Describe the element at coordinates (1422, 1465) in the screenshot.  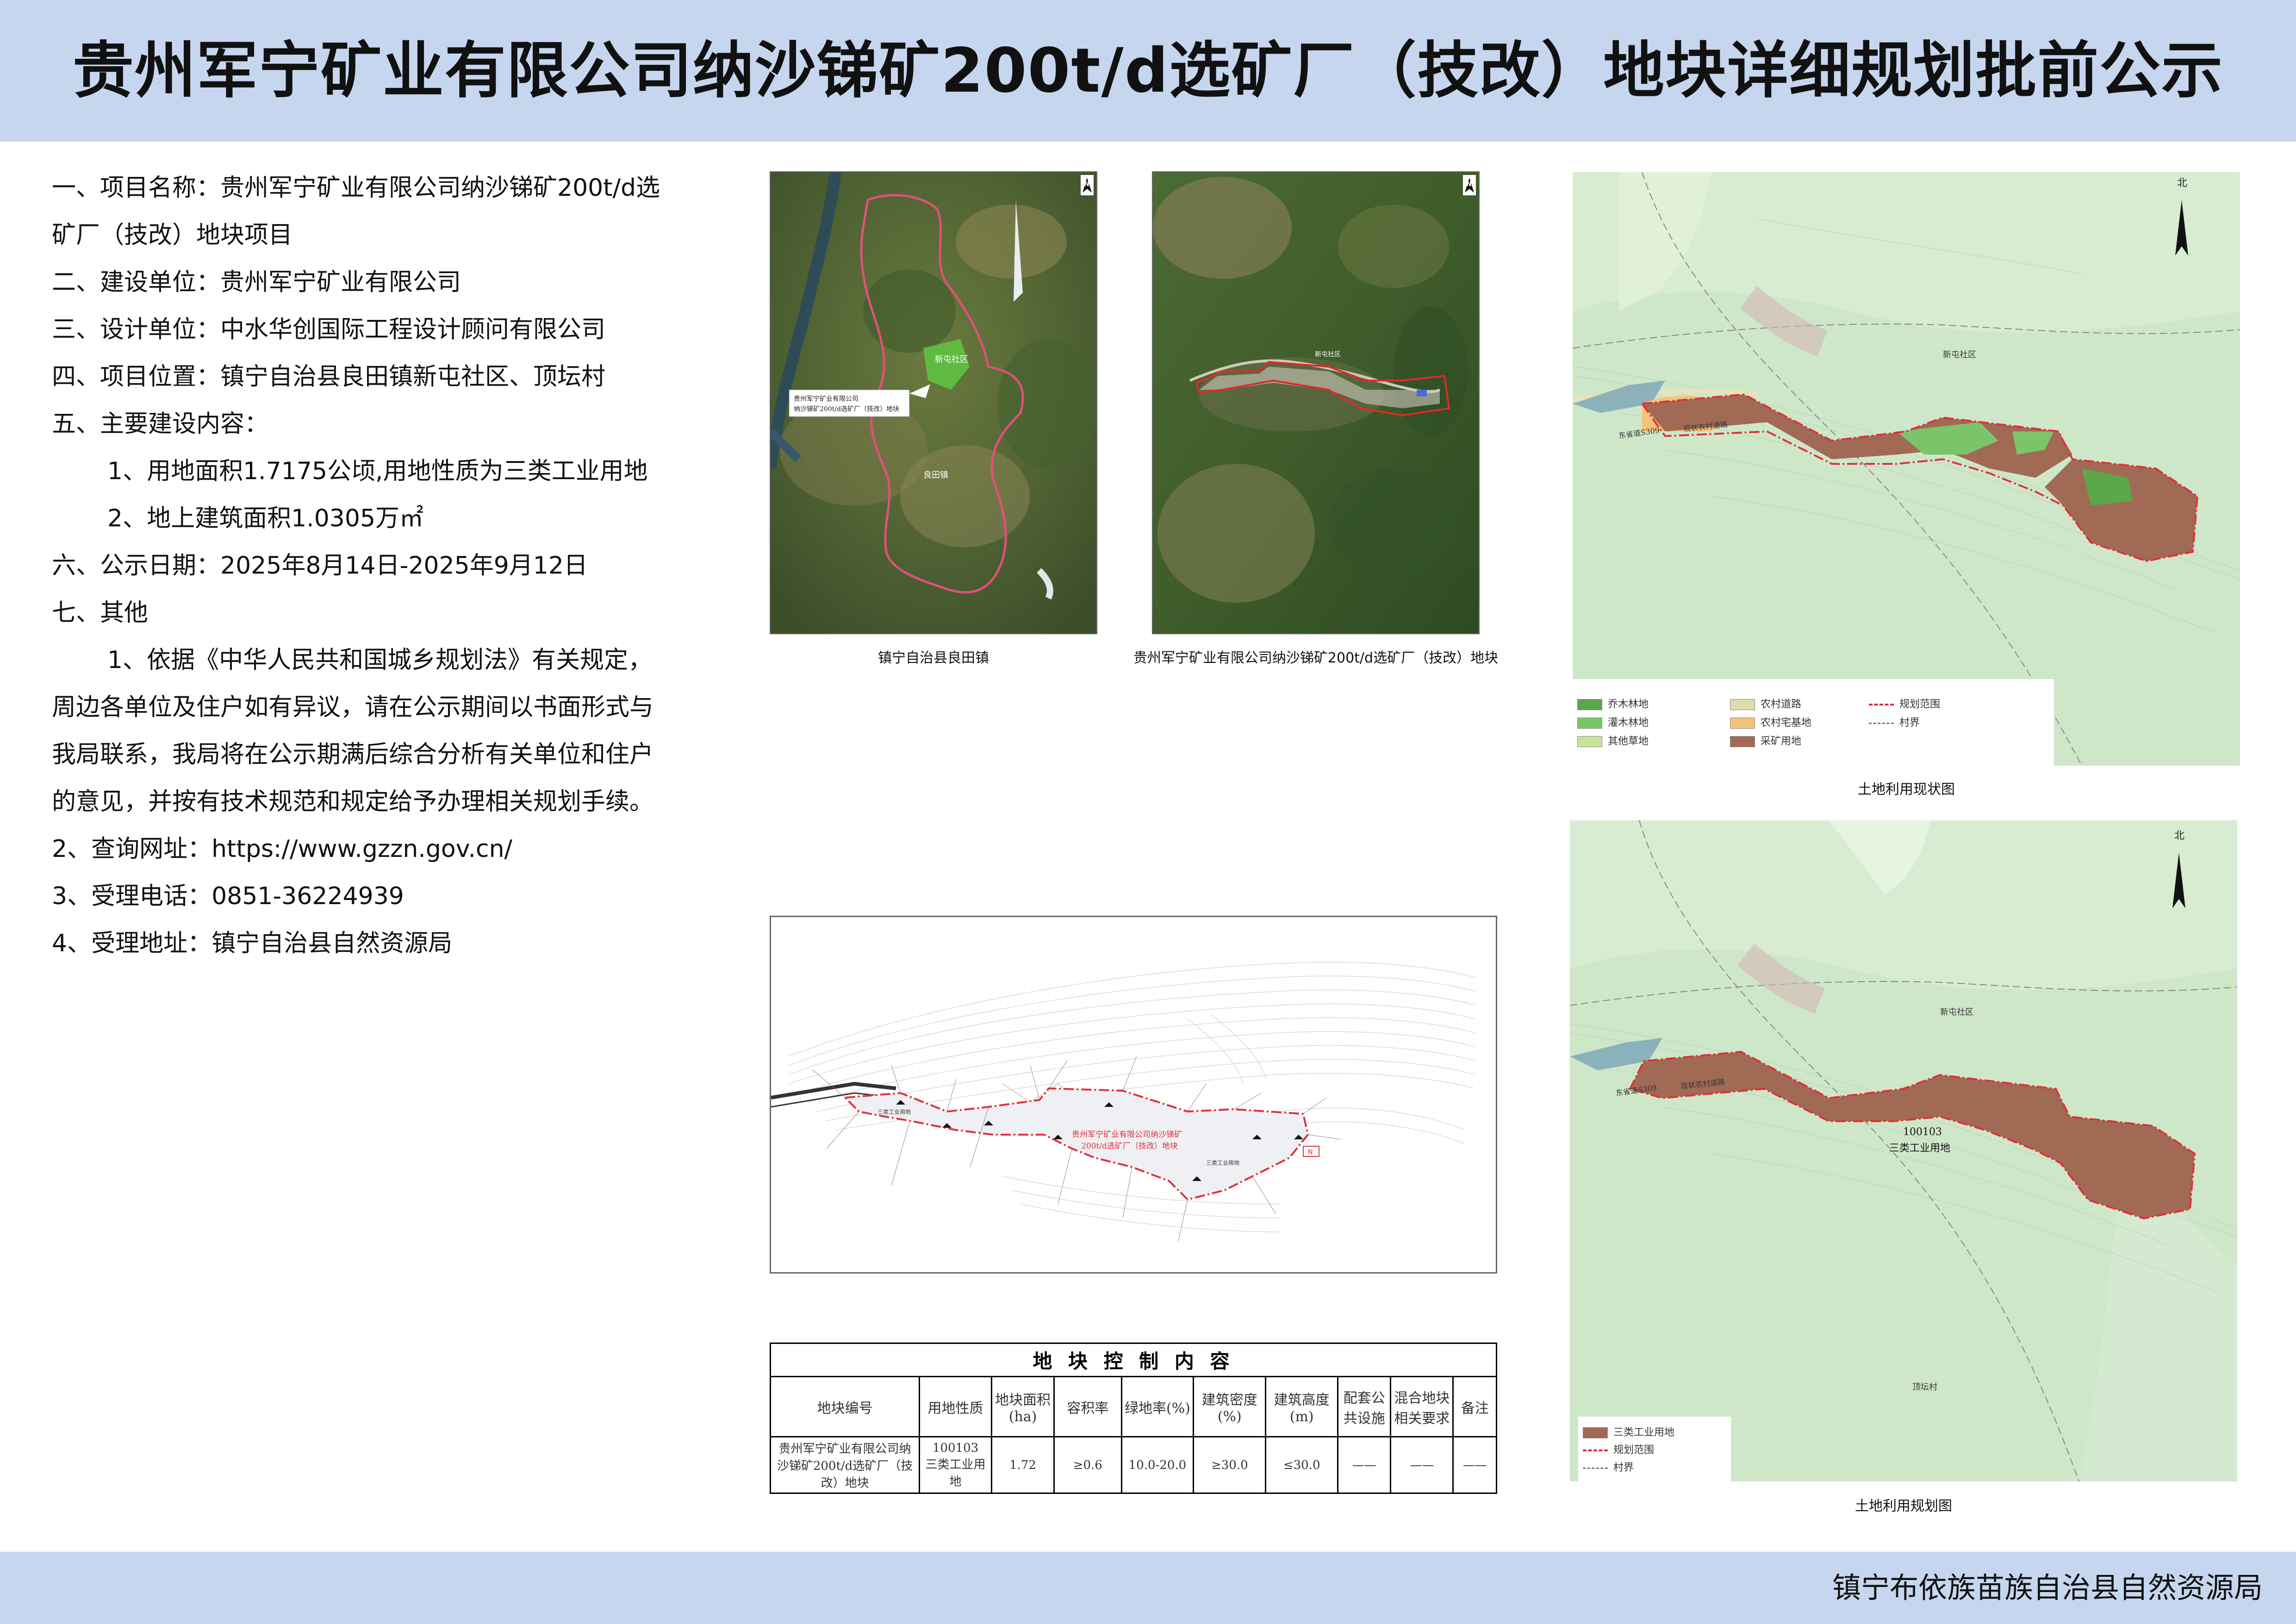
I see `cell-mixed: ——` at that location.